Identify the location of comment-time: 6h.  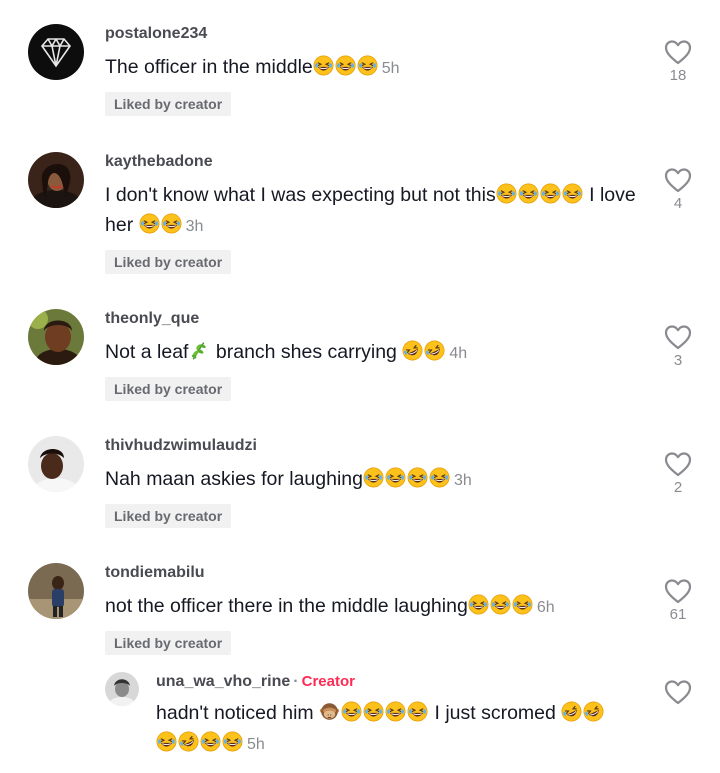
(545, 607).